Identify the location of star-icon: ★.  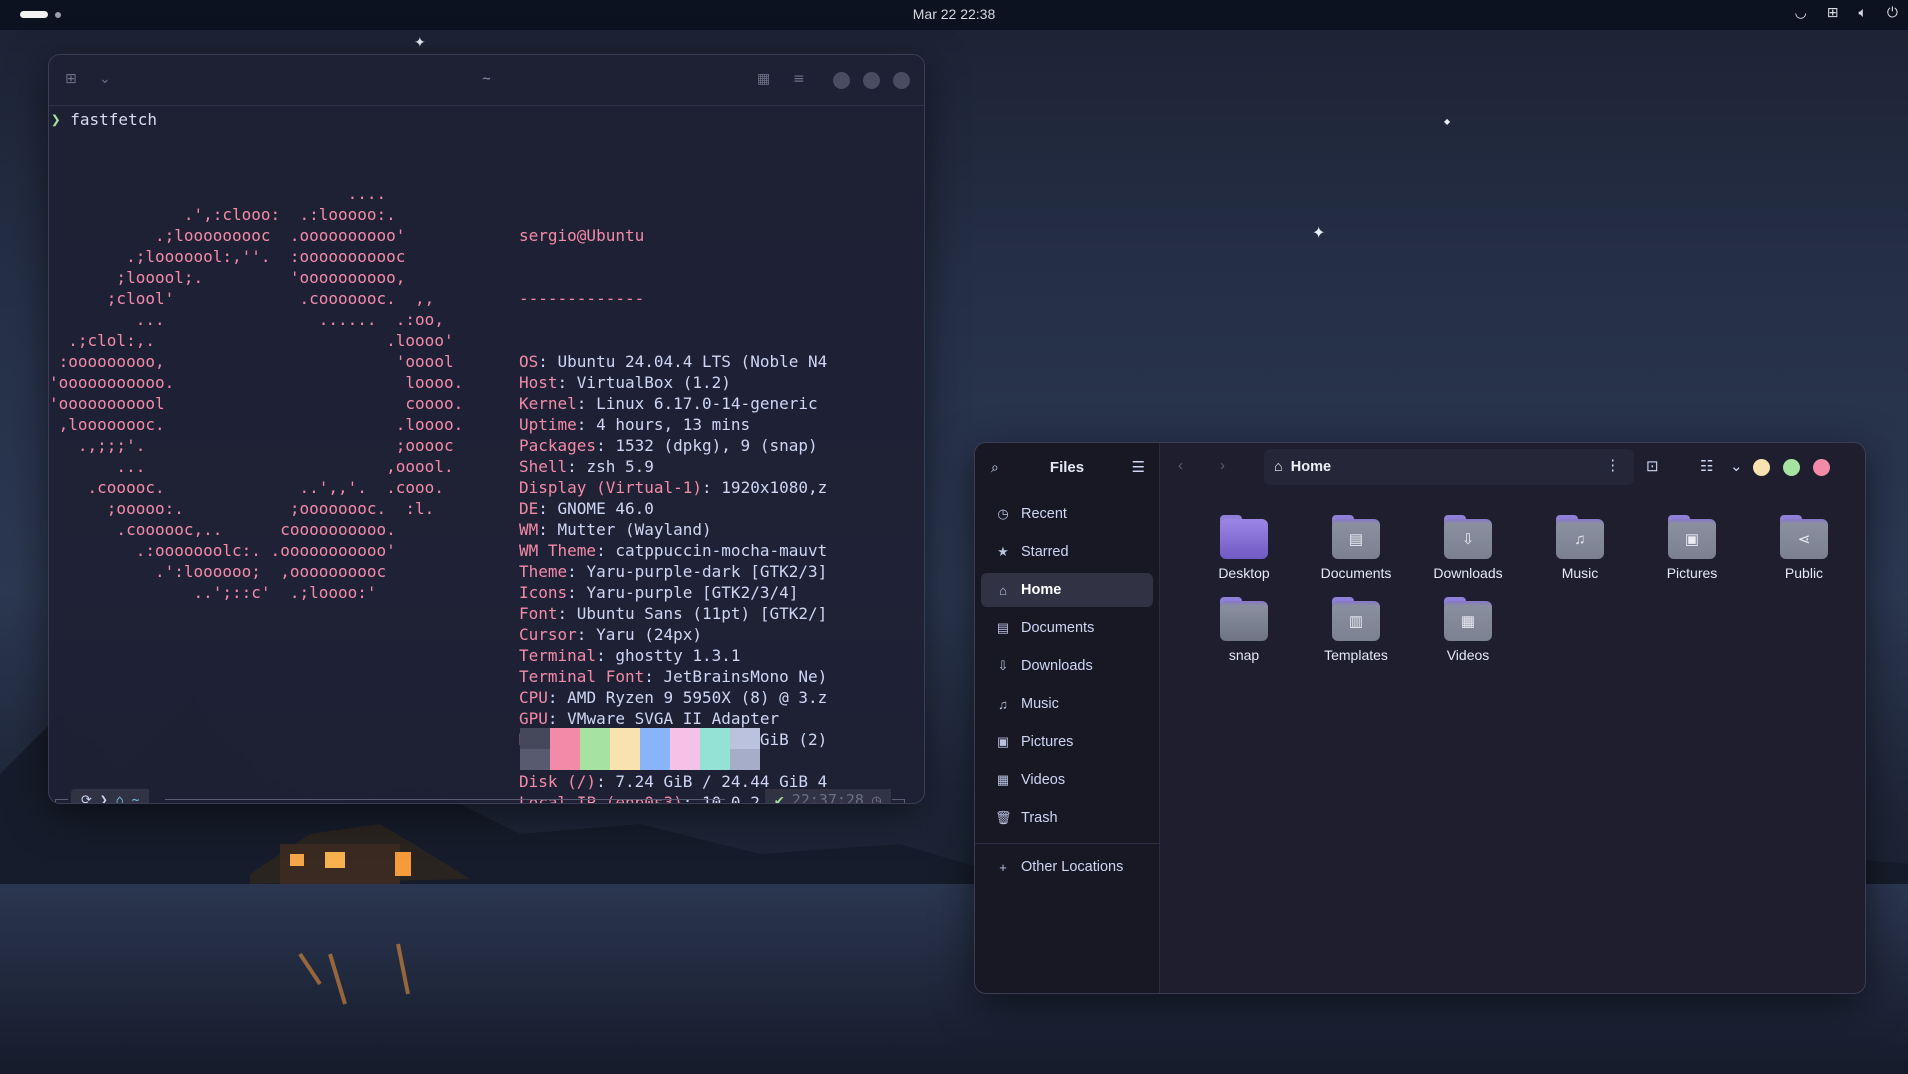
(1003, 551).